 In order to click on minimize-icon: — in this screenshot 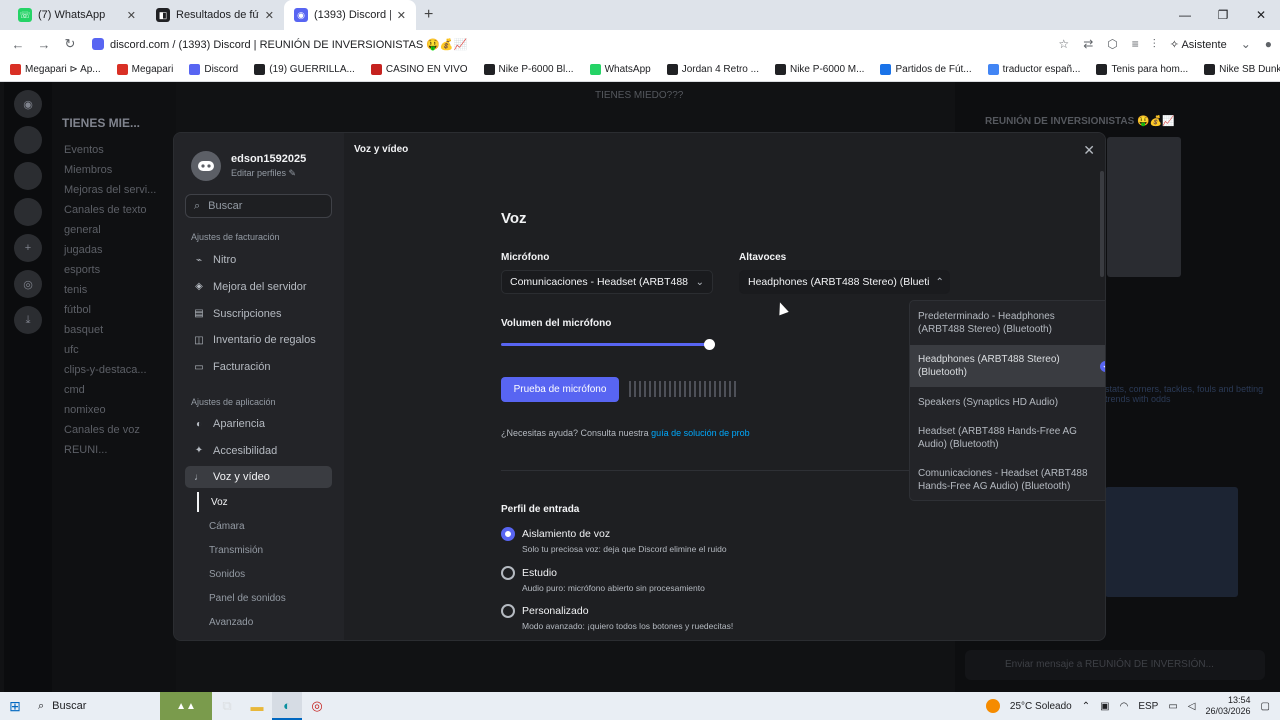, I will do `click(1185, 15)`.